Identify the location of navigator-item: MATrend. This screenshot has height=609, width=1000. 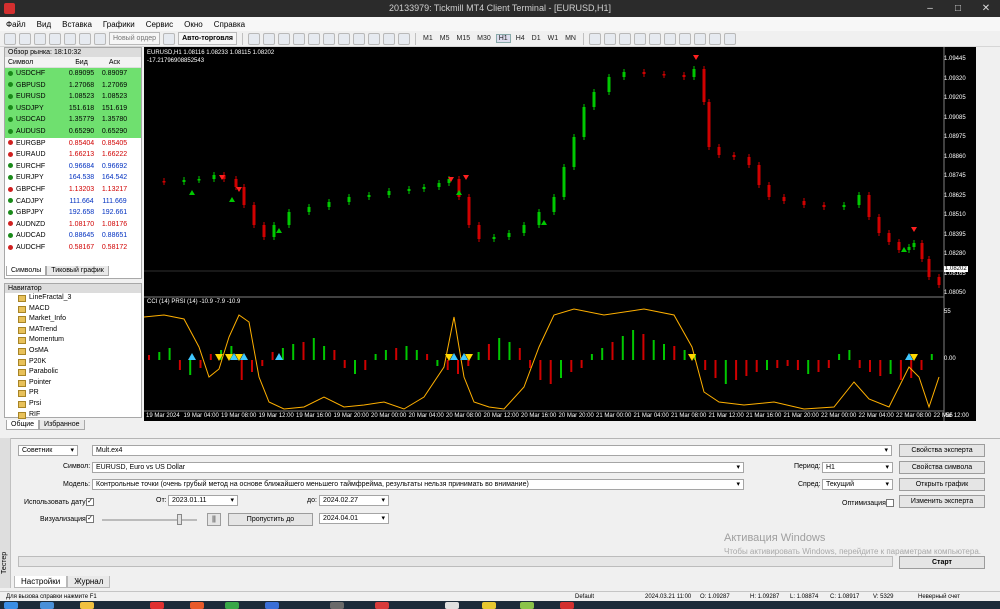
(73, 330).